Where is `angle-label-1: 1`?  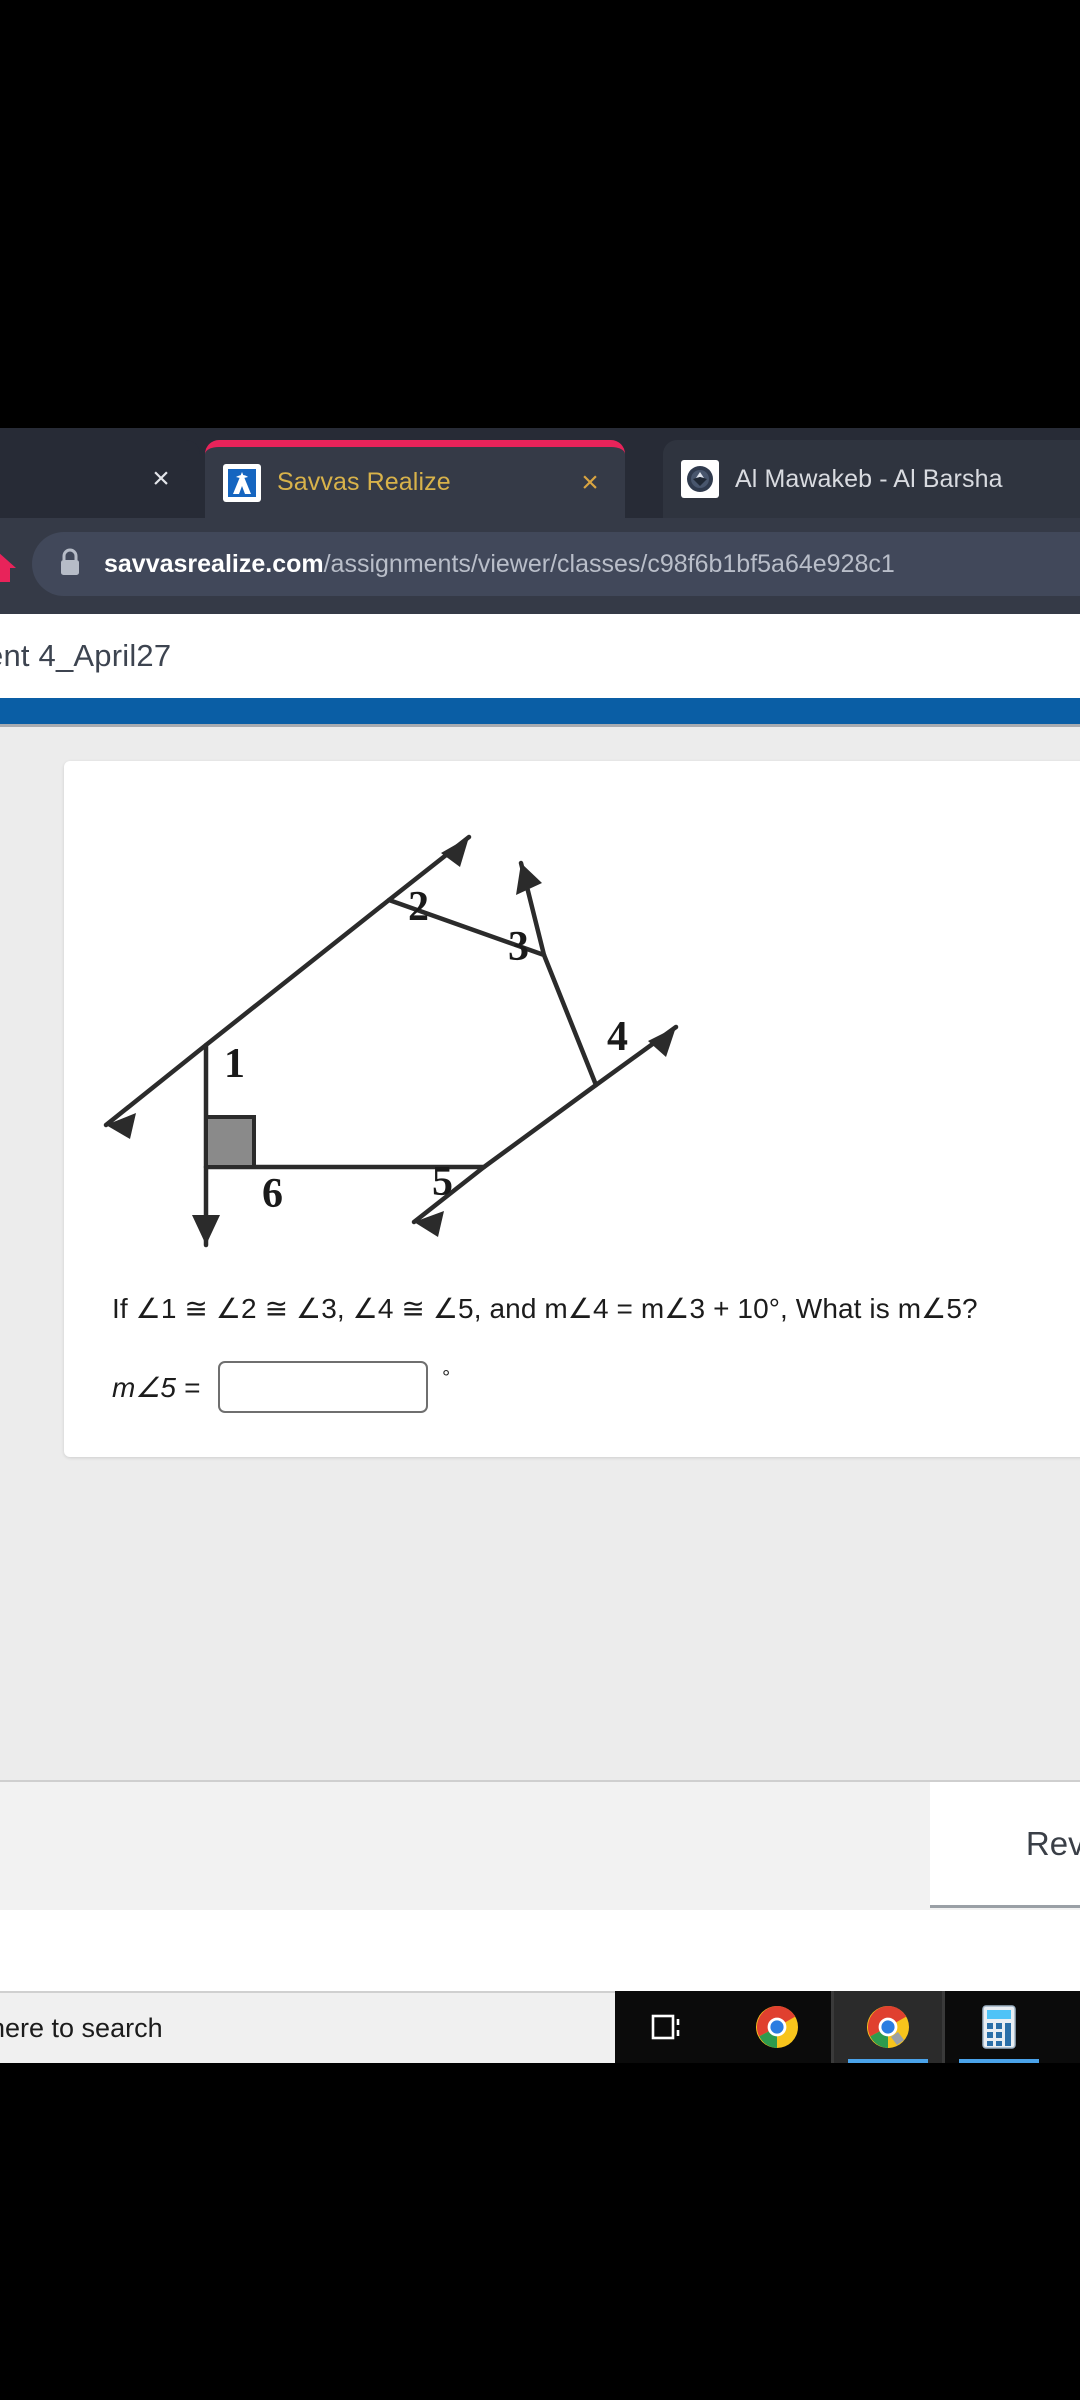 angle-label-1: 1 is located at coordinates (234, 1064).